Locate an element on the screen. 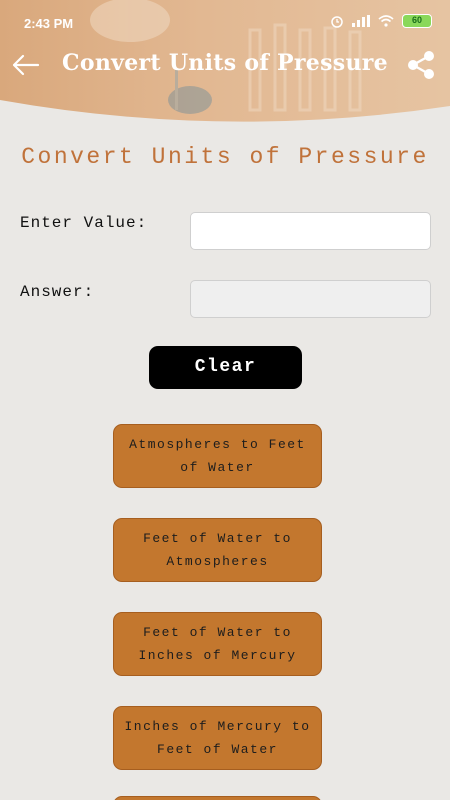 The image size is (450, 800). enter-value-label: Enter Value: is located at coordinates (84, 223).